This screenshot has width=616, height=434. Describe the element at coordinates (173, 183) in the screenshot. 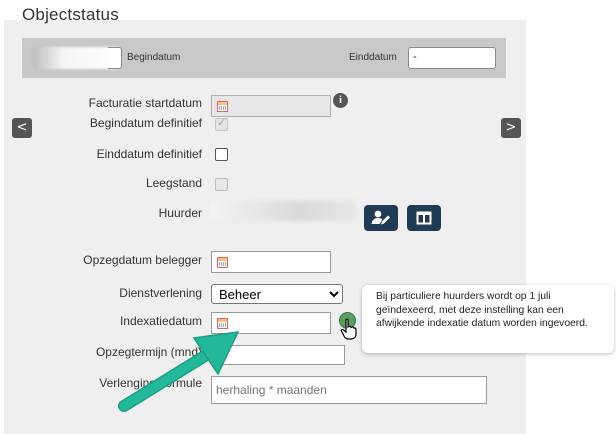

I see `leegstand-label: Leegstand` at that location.